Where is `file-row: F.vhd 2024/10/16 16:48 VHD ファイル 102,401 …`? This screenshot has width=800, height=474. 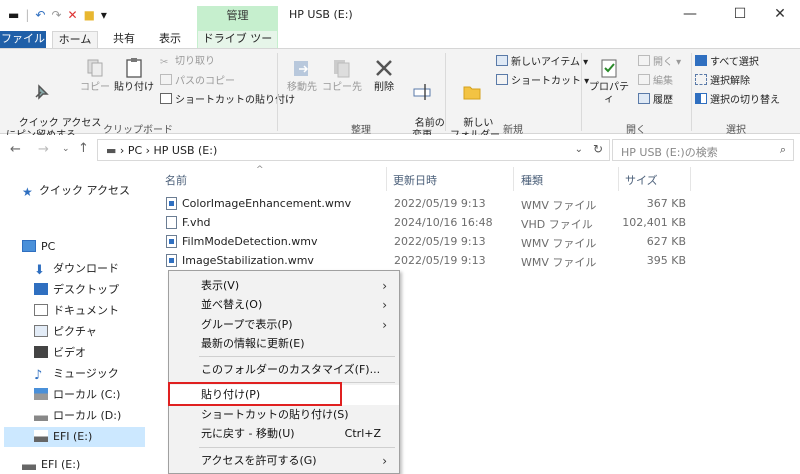
file-row: F.vhd 2024/10/16 16:48 VHD ファイル 102,401 … is located at coordinates (430, 222).